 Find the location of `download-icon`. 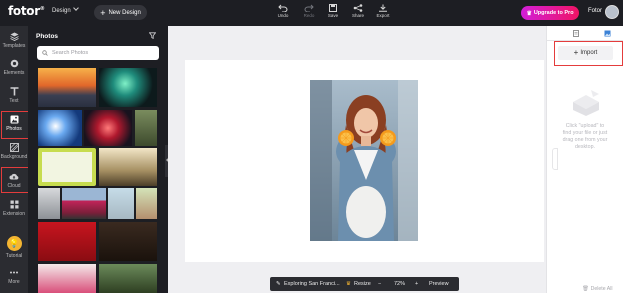

download-icon is located at coordinates (383, 8).